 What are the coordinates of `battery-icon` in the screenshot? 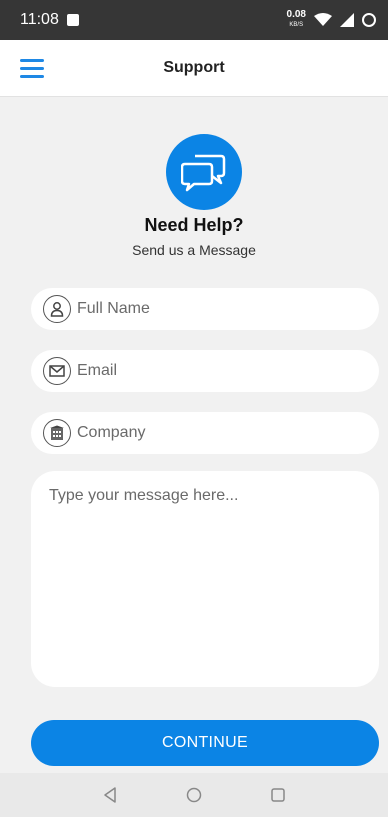 It's located at (369, 20).